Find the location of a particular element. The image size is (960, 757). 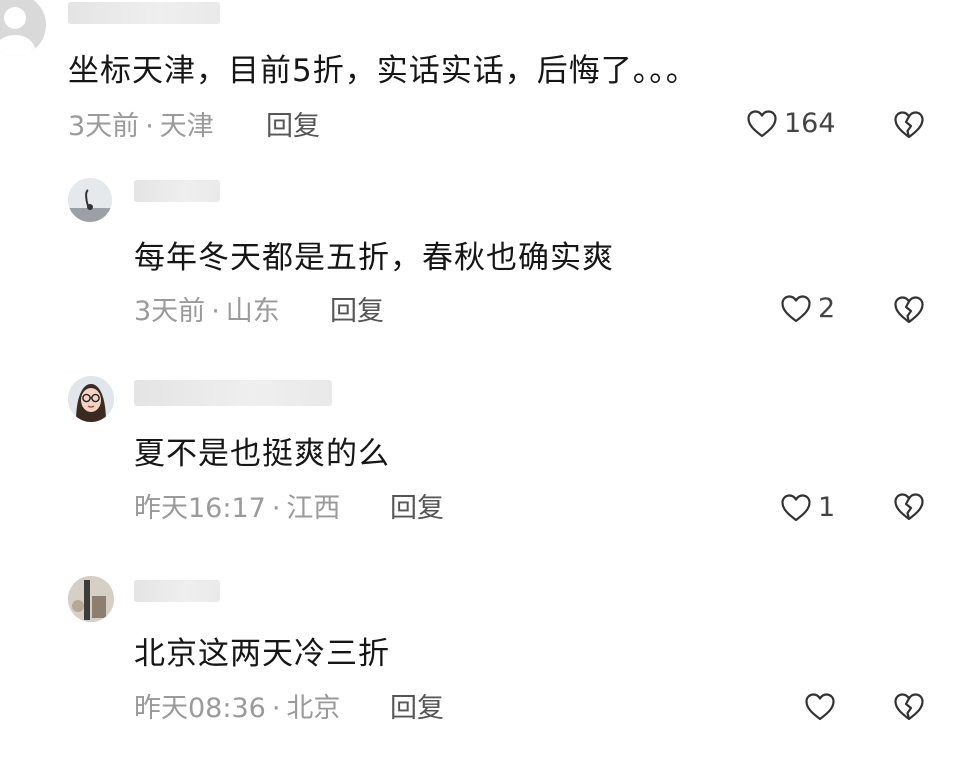

comment-text: 北京这两天冷三折 is located at coordinates (262, 654).